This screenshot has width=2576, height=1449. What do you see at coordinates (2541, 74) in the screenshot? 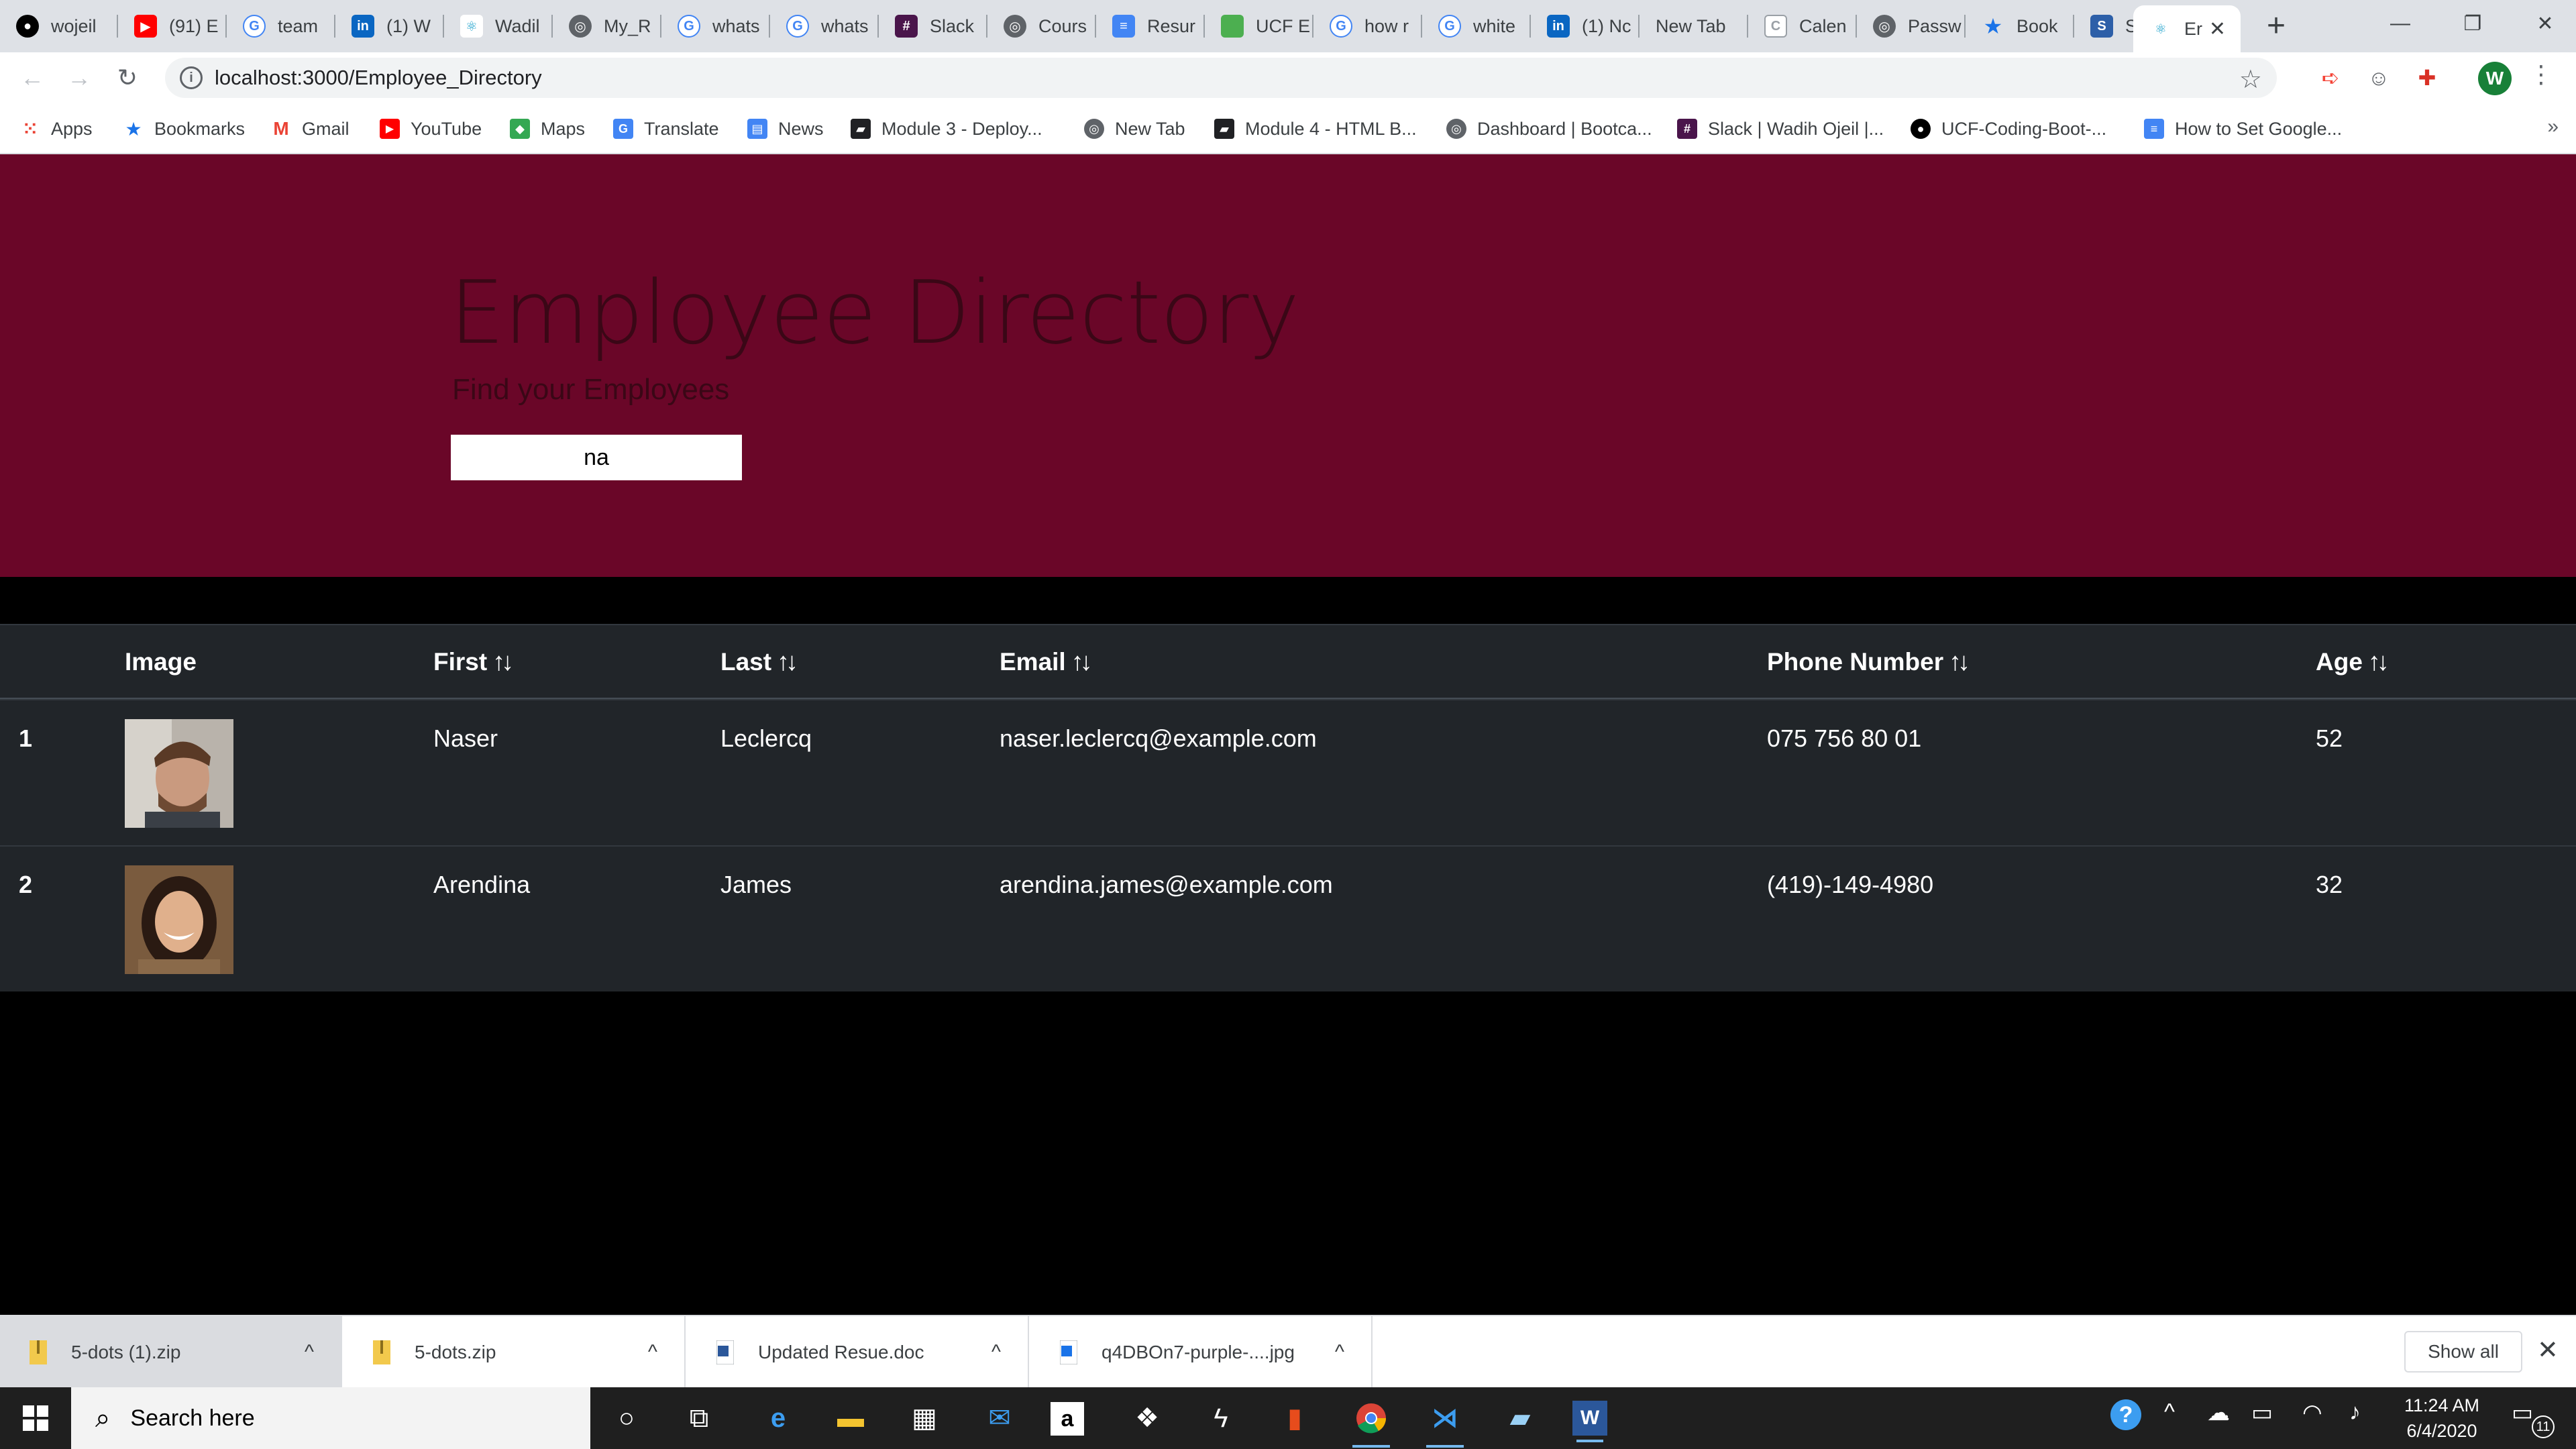
I see `more-menu-icon: ⋮` at bounding box center [2541, 74].